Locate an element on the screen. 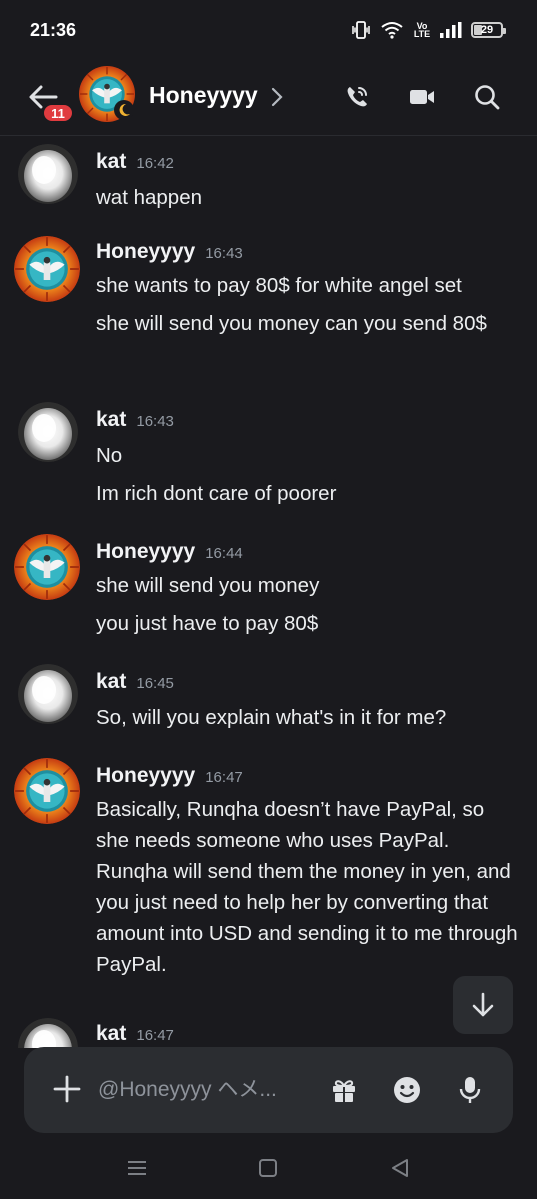 Image resolution: width=537 pixels, height=1199 pixels. message-author: Honeyyyy 16:44 is located at coordinates (169, 552).